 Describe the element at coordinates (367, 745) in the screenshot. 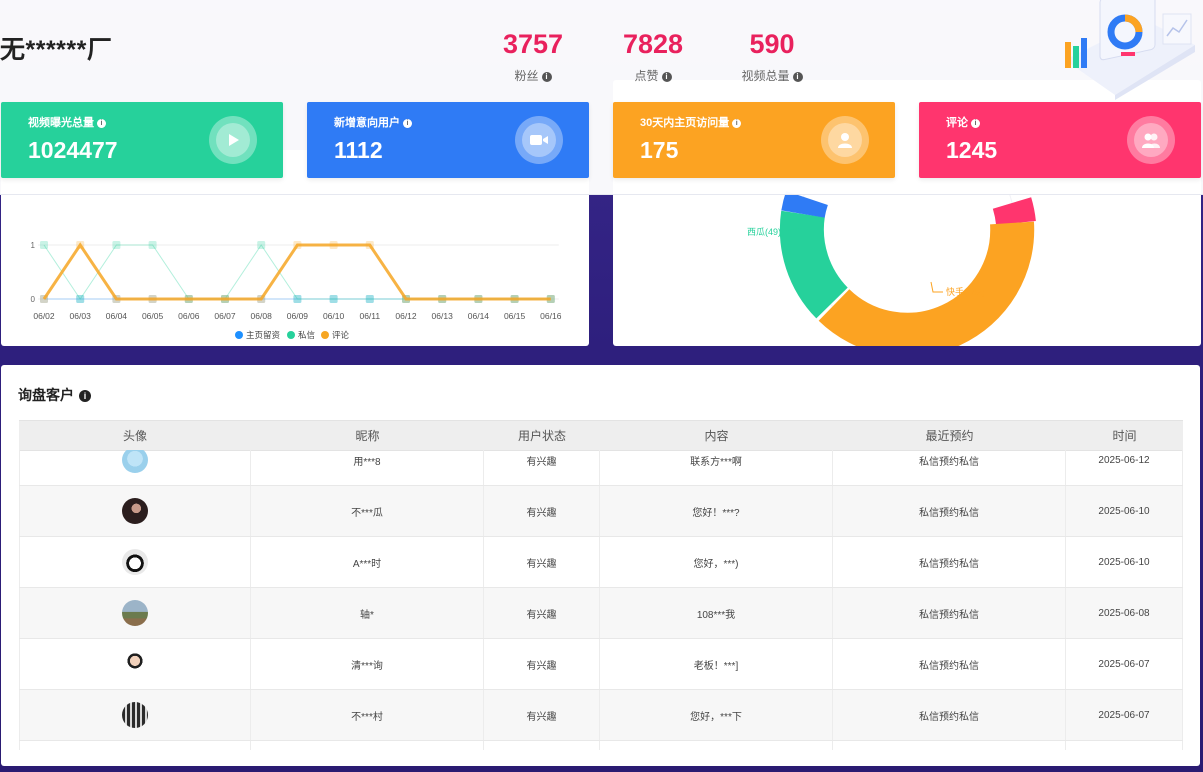

I see `nickname-cell` at that location.